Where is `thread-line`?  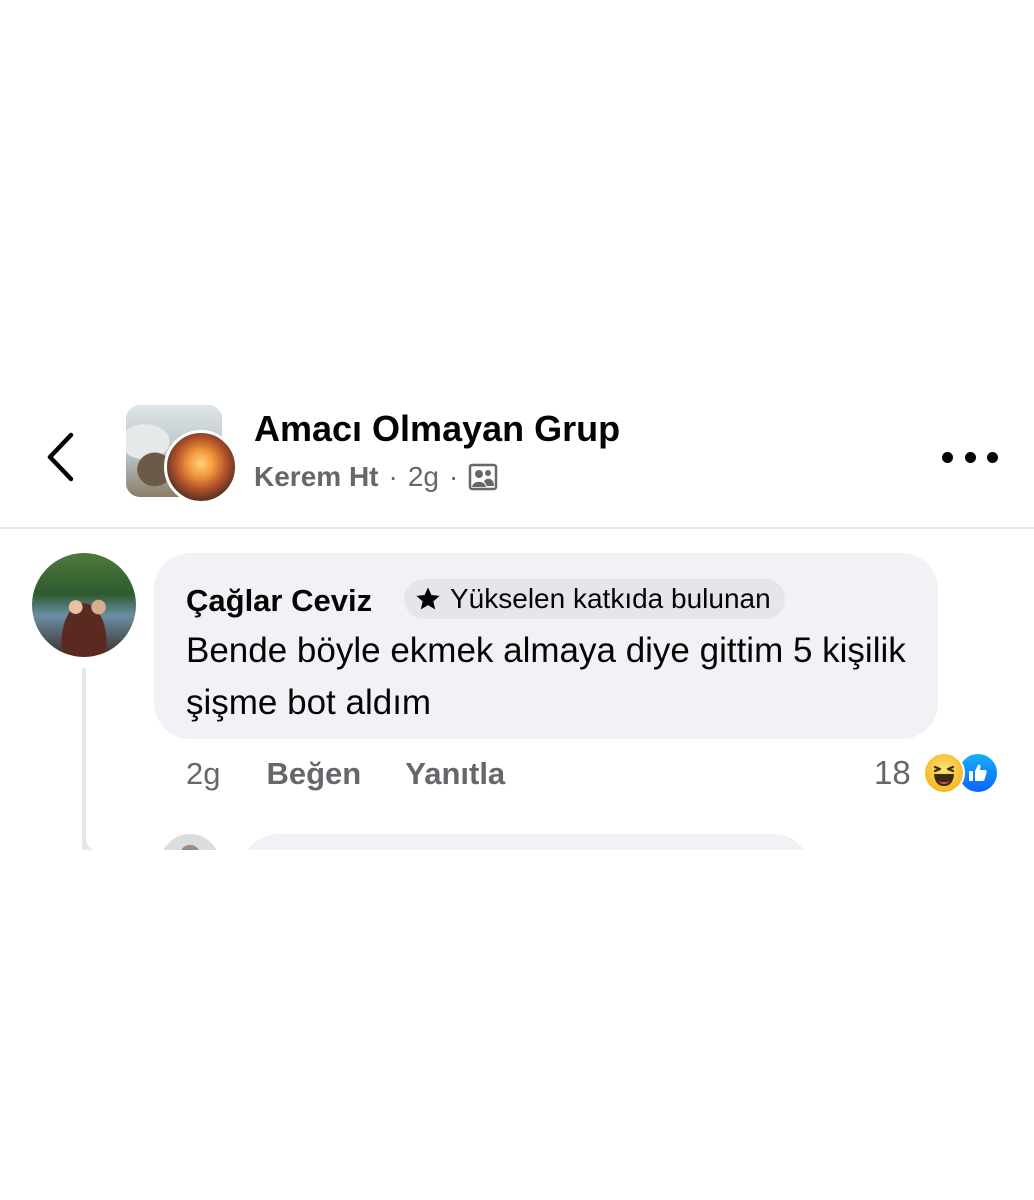 thread-line is located at coordinates (84, 759).